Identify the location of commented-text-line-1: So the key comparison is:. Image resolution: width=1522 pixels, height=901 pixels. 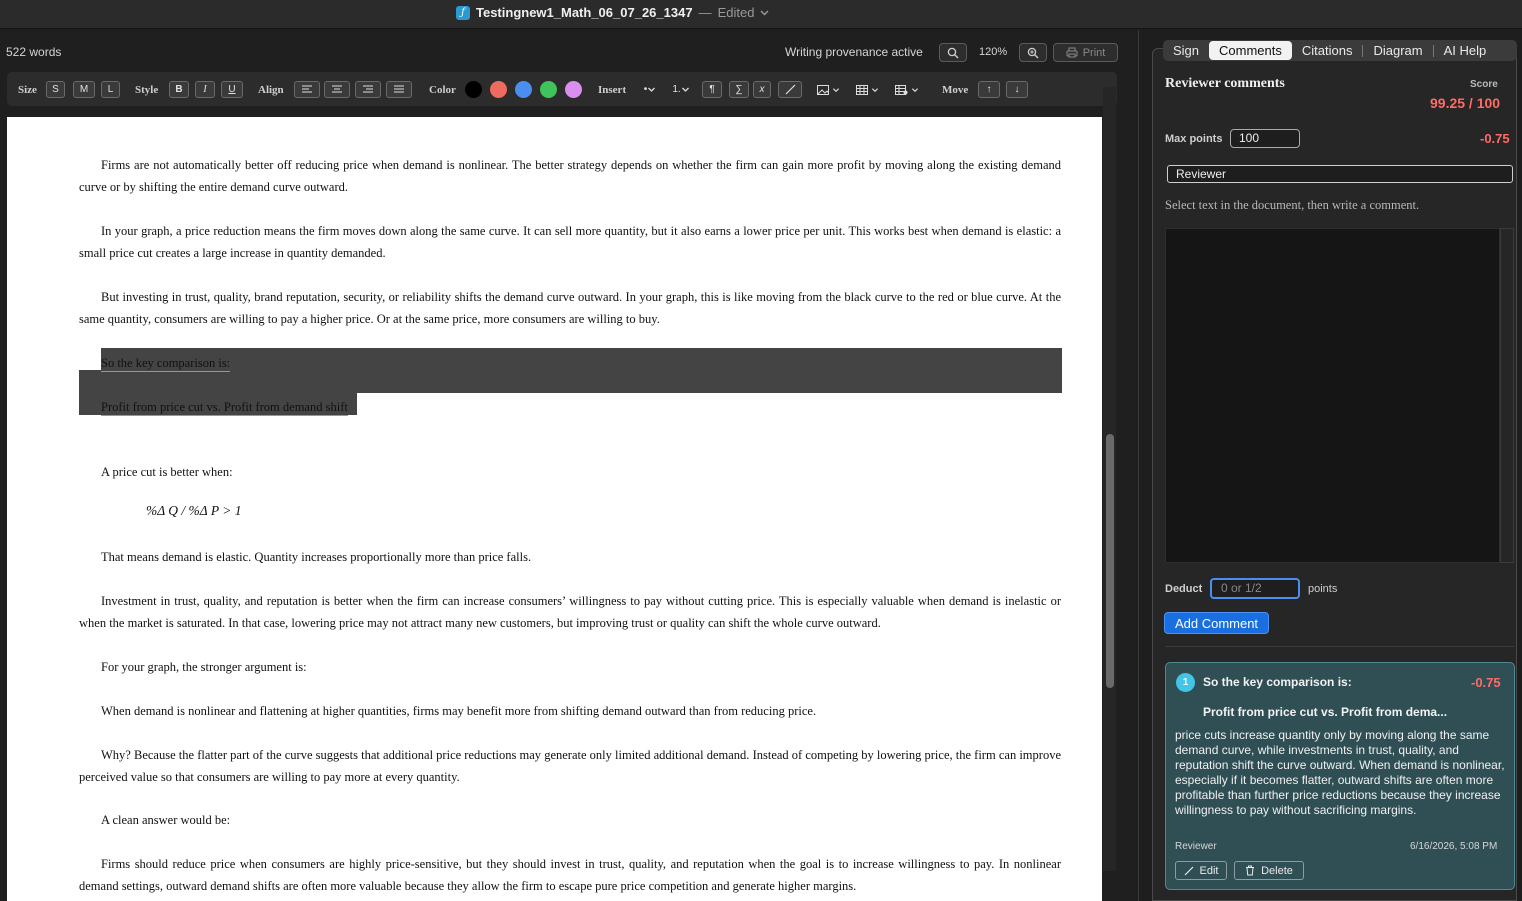
(166, 363).